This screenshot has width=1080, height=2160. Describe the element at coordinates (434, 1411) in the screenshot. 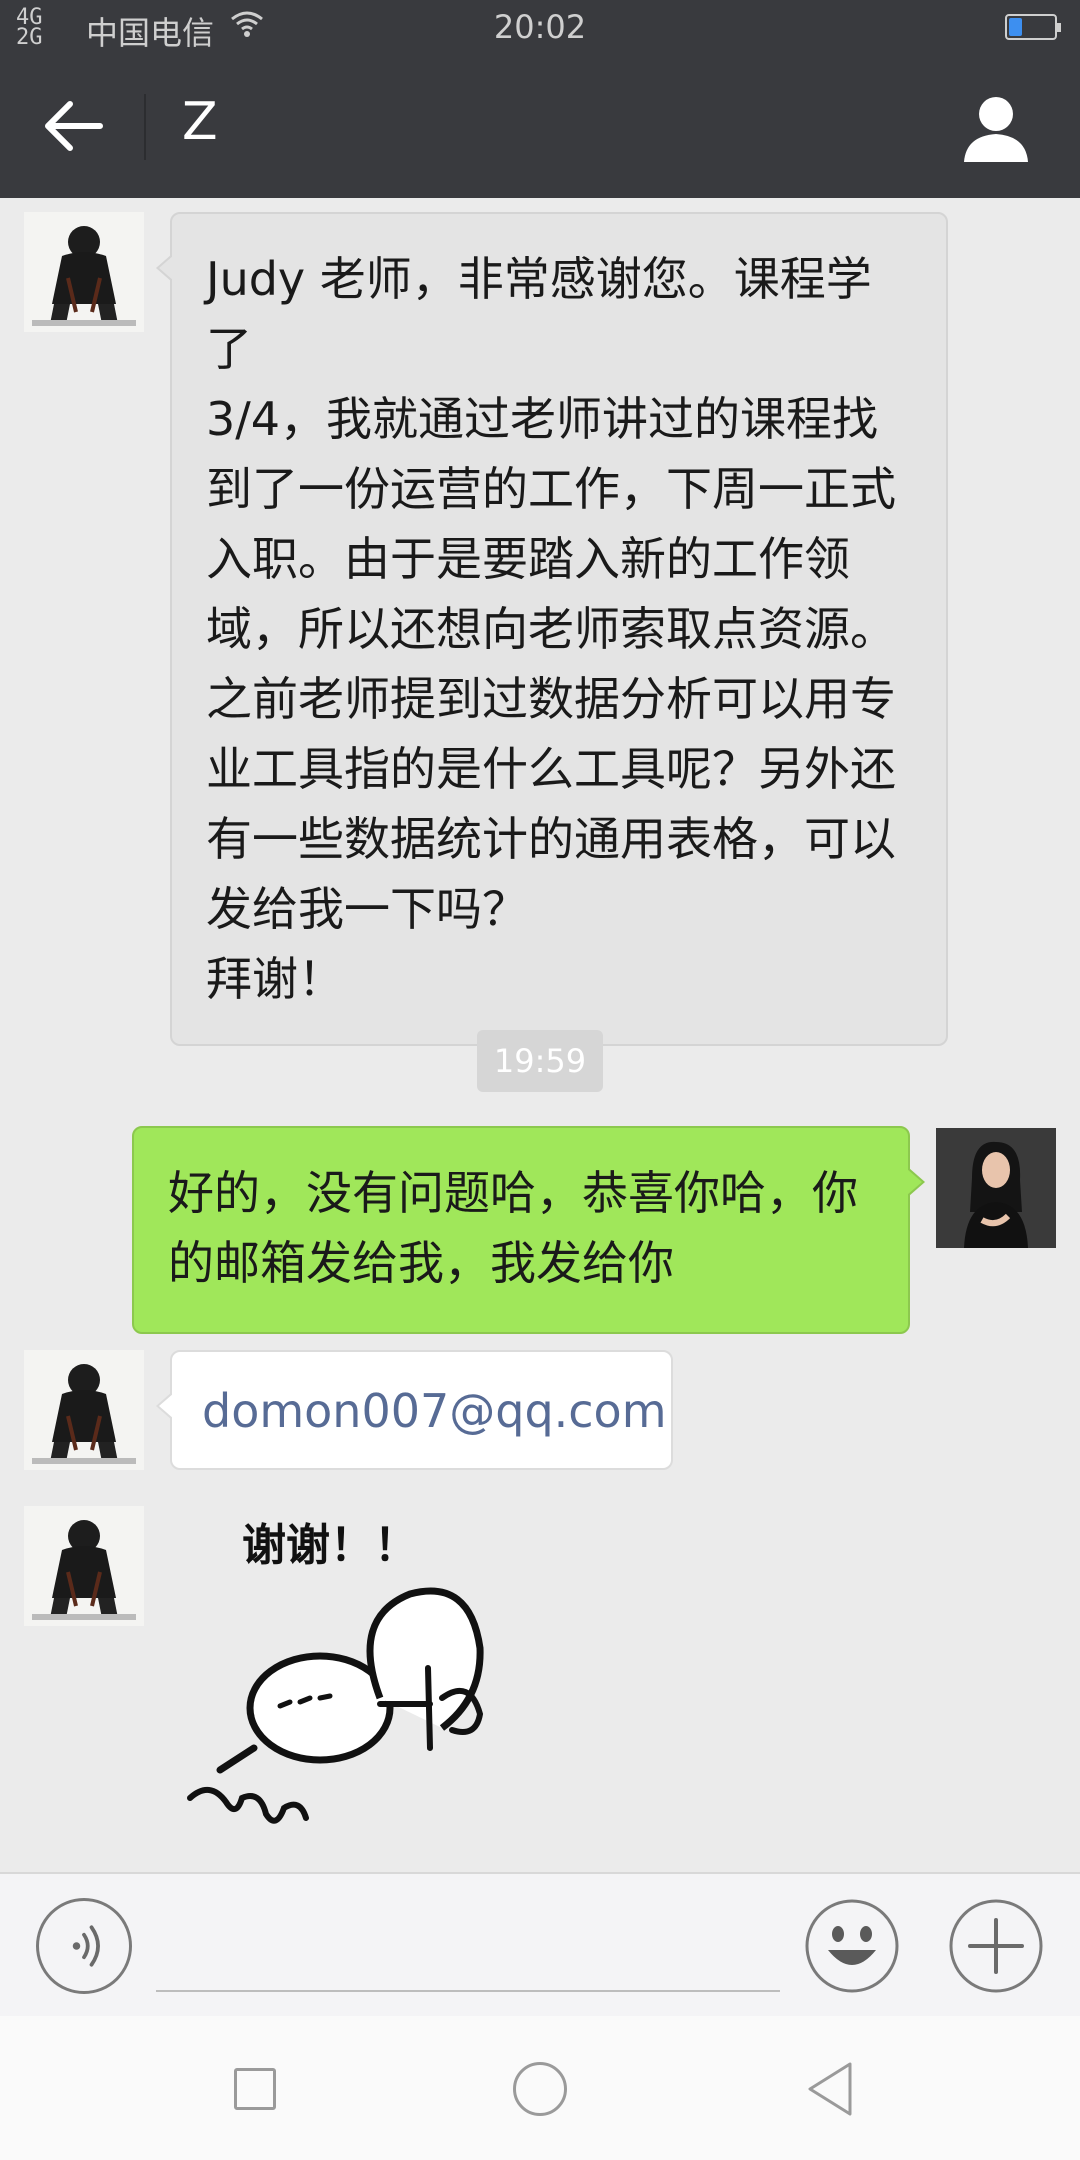

I see `email-link: domon007@qq.com` at that location.